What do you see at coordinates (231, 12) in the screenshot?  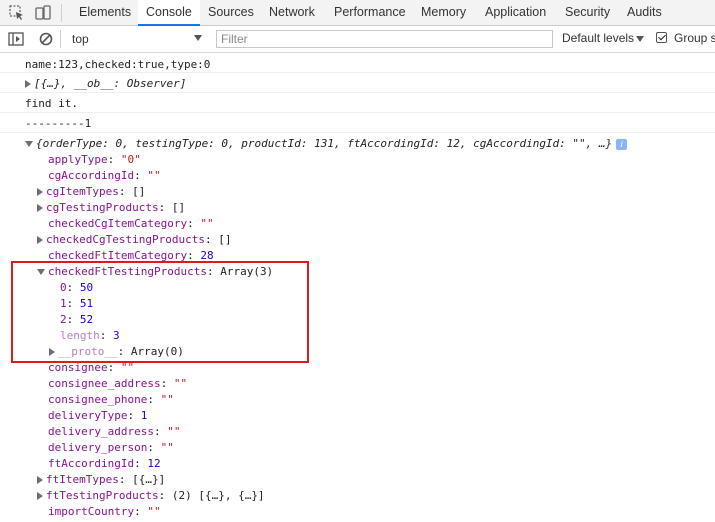 I see `tab-sources: Sources` at bounding box center [231, 12].